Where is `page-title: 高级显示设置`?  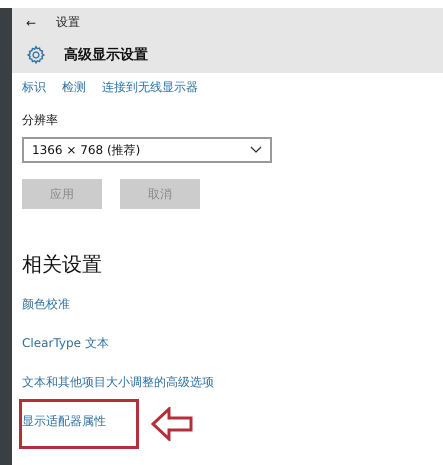
page-title: 高级显示设置 is located at coordinates (106, 55).